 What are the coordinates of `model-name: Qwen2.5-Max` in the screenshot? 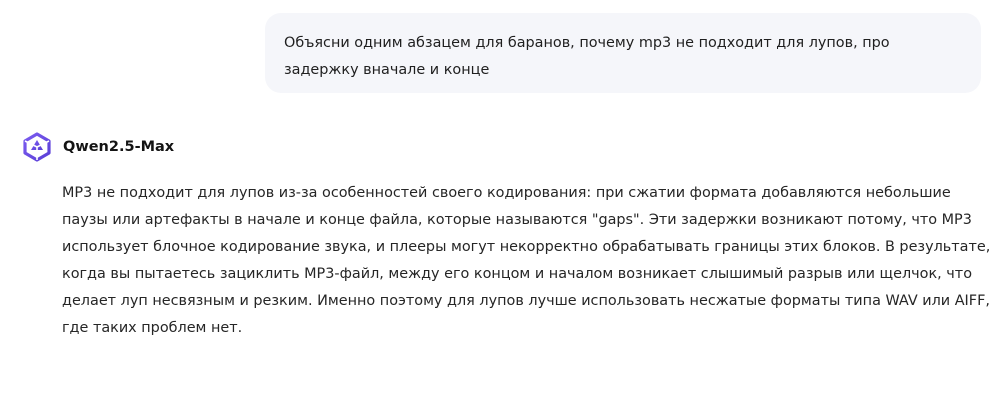 It's located at (119, 147).